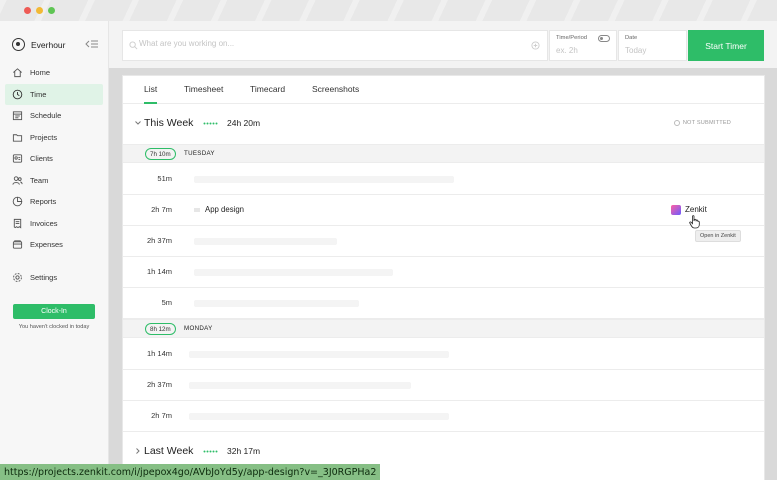 This screenshot has width=777, height=480. What do you see at coordinates (329, 43) in the screenshot?
I see `task-search-input` at bounding box center [329, 43].